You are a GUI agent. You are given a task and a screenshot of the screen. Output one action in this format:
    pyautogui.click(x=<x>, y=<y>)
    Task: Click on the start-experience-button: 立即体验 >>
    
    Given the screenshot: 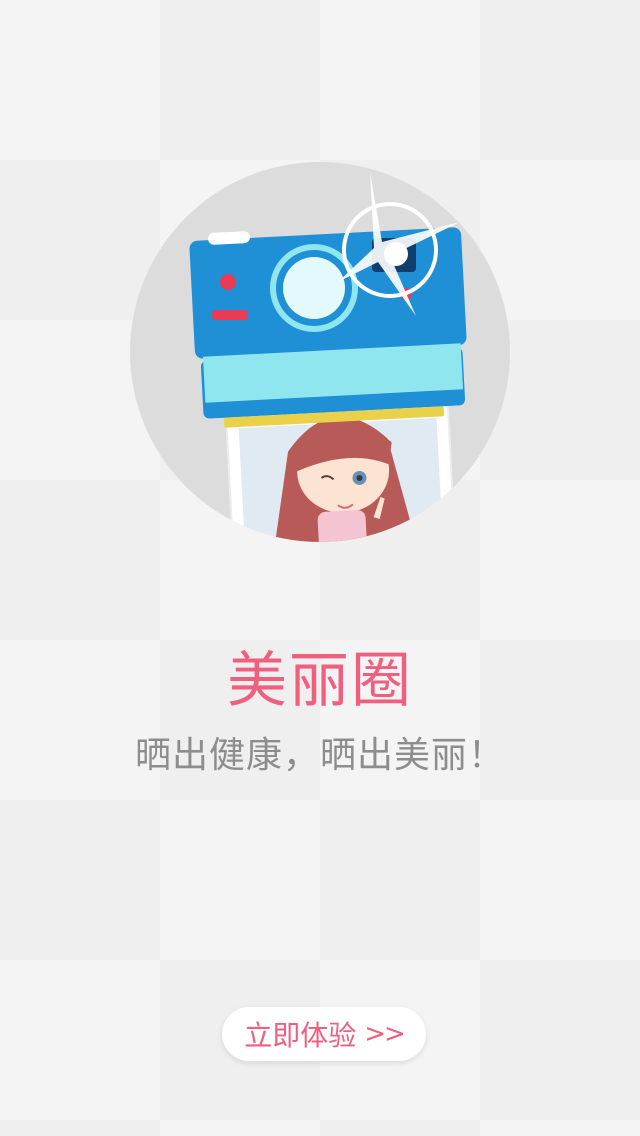 What is the action you would take?
    pyautogui.click(x=324, y=1034)
    